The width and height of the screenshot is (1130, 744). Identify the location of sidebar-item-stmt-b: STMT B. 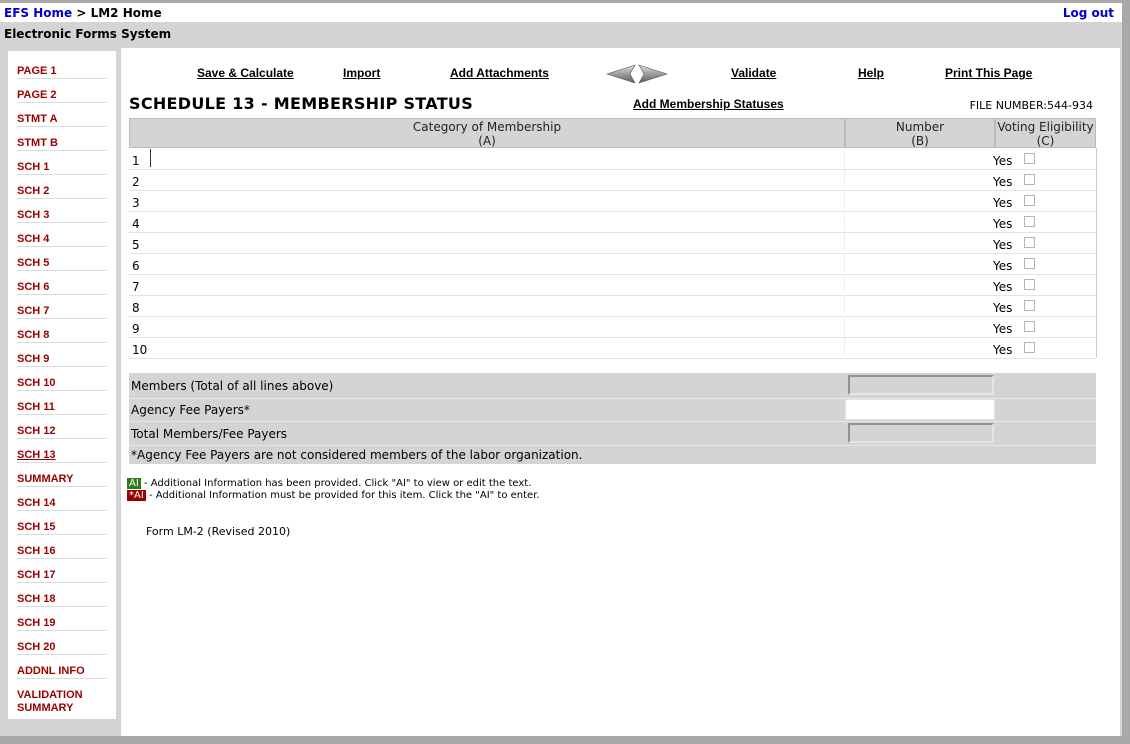
(62, 144).